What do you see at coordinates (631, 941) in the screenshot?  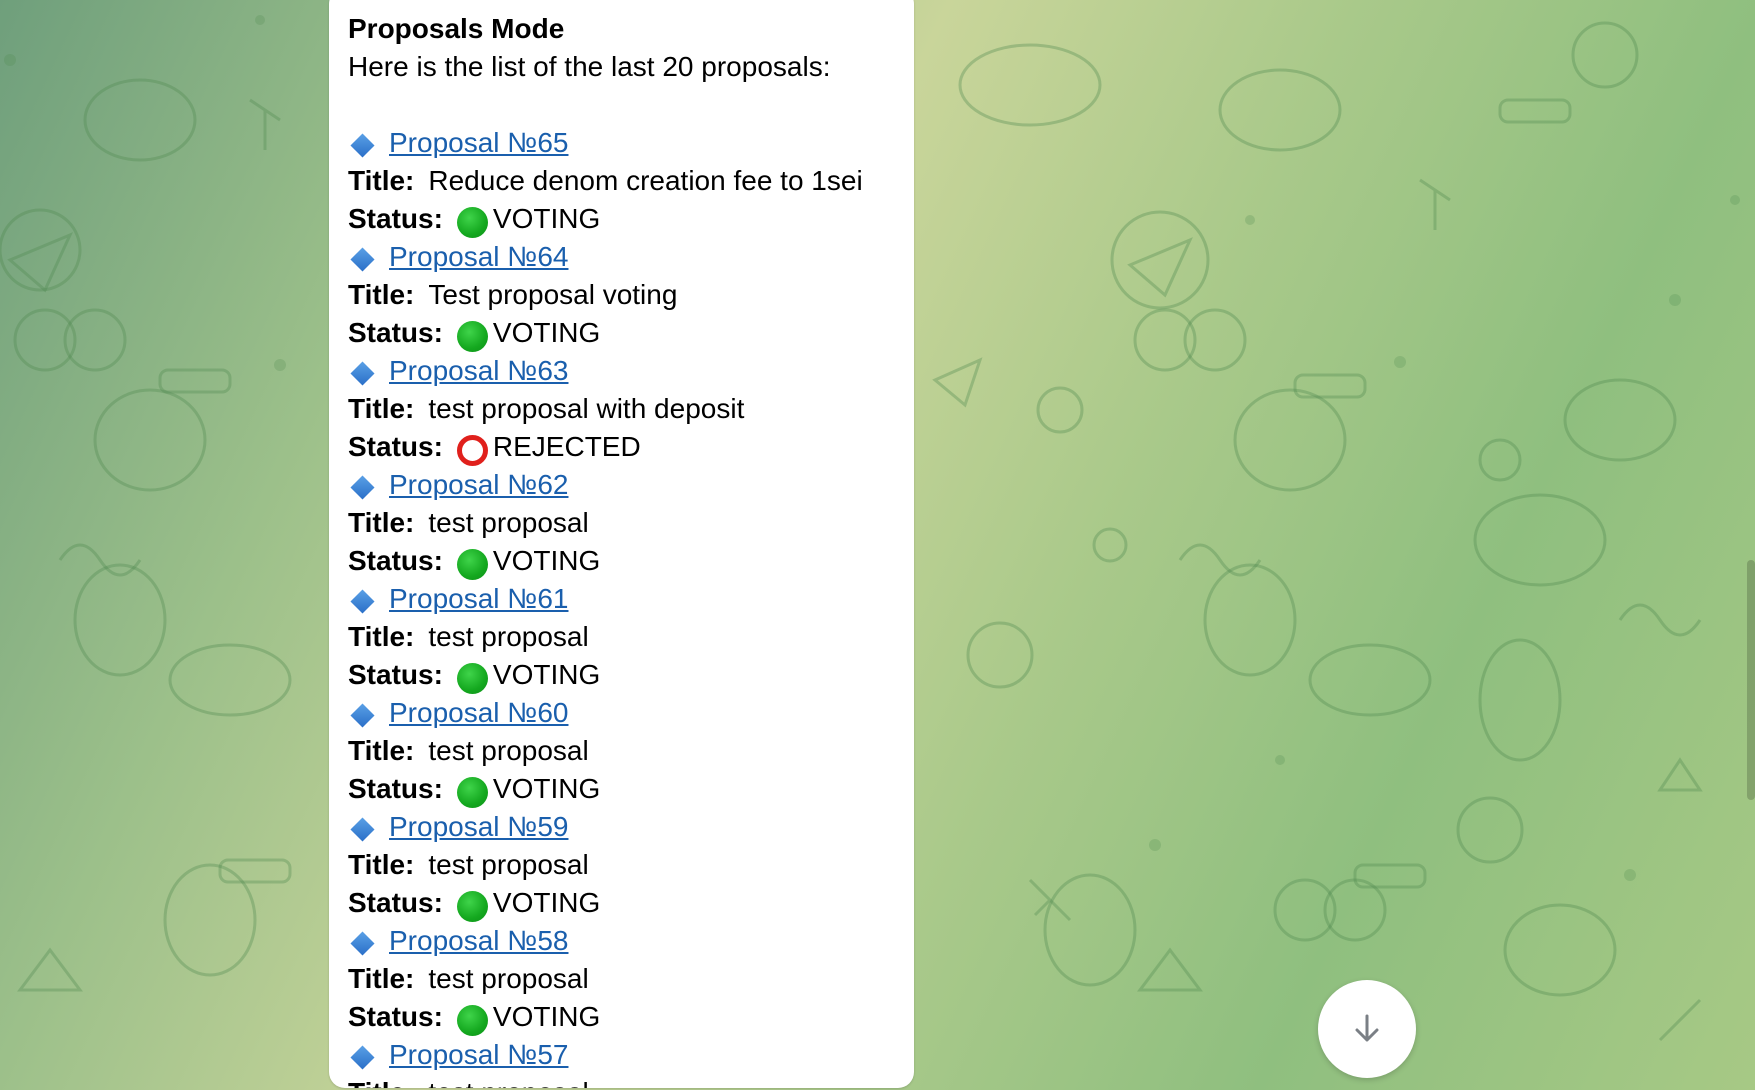 I see `proposal-link-row: Proposal №58` at bounding box center [631, 941].